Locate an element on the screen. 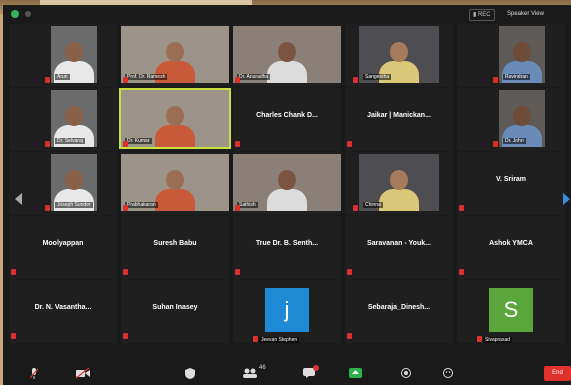  participant-name-label: Prof. Dr. Ramesh is located at coordinates (146, 77).